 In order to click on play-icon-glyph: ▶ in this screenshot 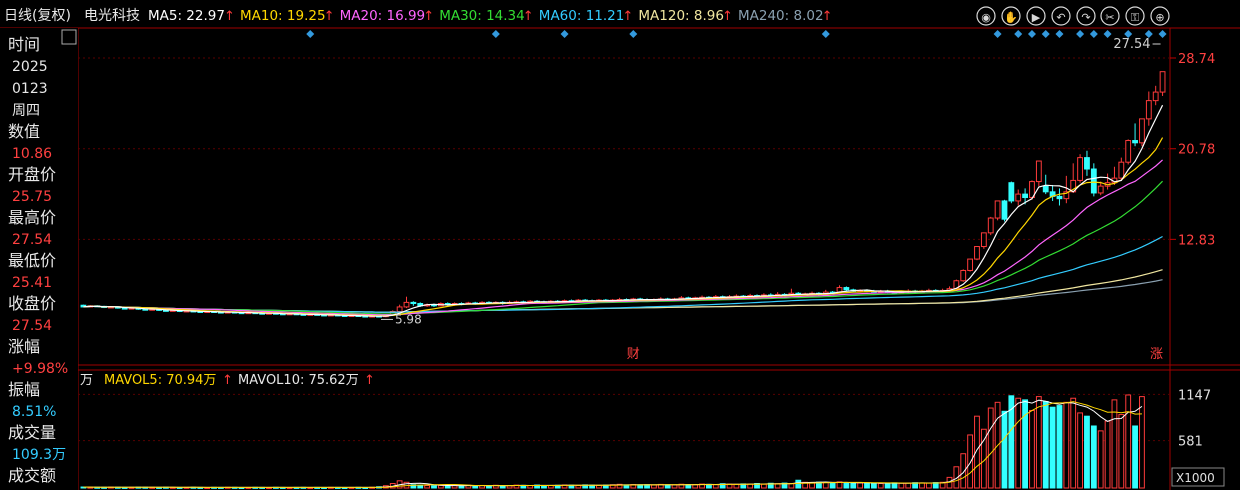, I will do `click(1036, 17)`.